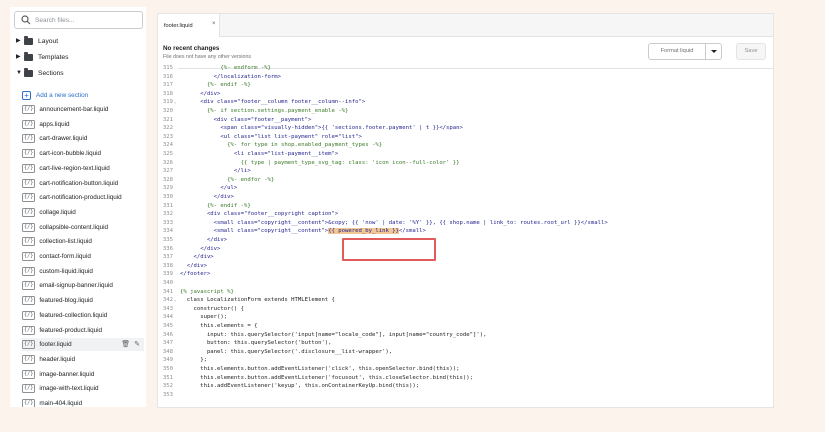 The height and width of the screenshot is (432, 825). What do you see at coordinates (63, 139) in the screenshot?
I see `file-name: cart-drawer.liquid` at bounding box center [63, 139].